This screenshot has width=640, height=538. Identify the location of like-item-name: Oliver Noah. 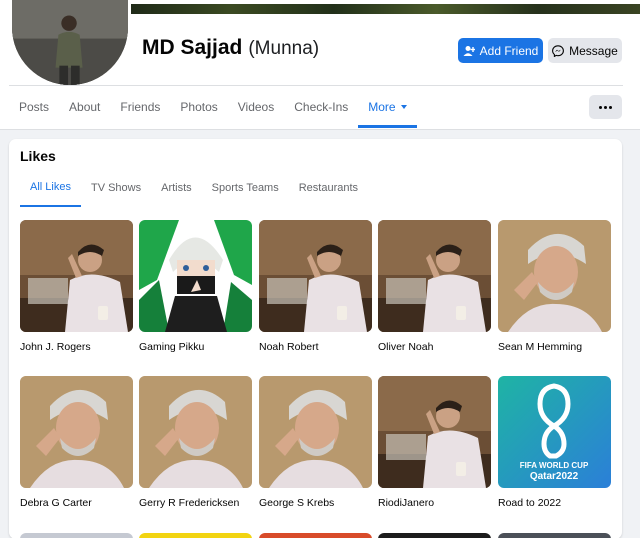
(406, 347).